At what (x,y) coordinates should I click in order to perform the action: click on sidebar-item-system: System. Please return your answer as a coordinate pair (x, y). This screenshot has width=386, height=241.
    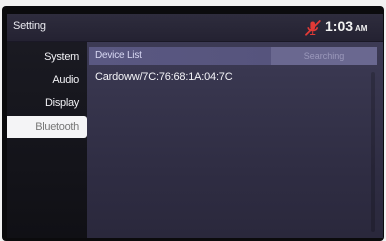
    Looking at the image, I should click on (47, 57).